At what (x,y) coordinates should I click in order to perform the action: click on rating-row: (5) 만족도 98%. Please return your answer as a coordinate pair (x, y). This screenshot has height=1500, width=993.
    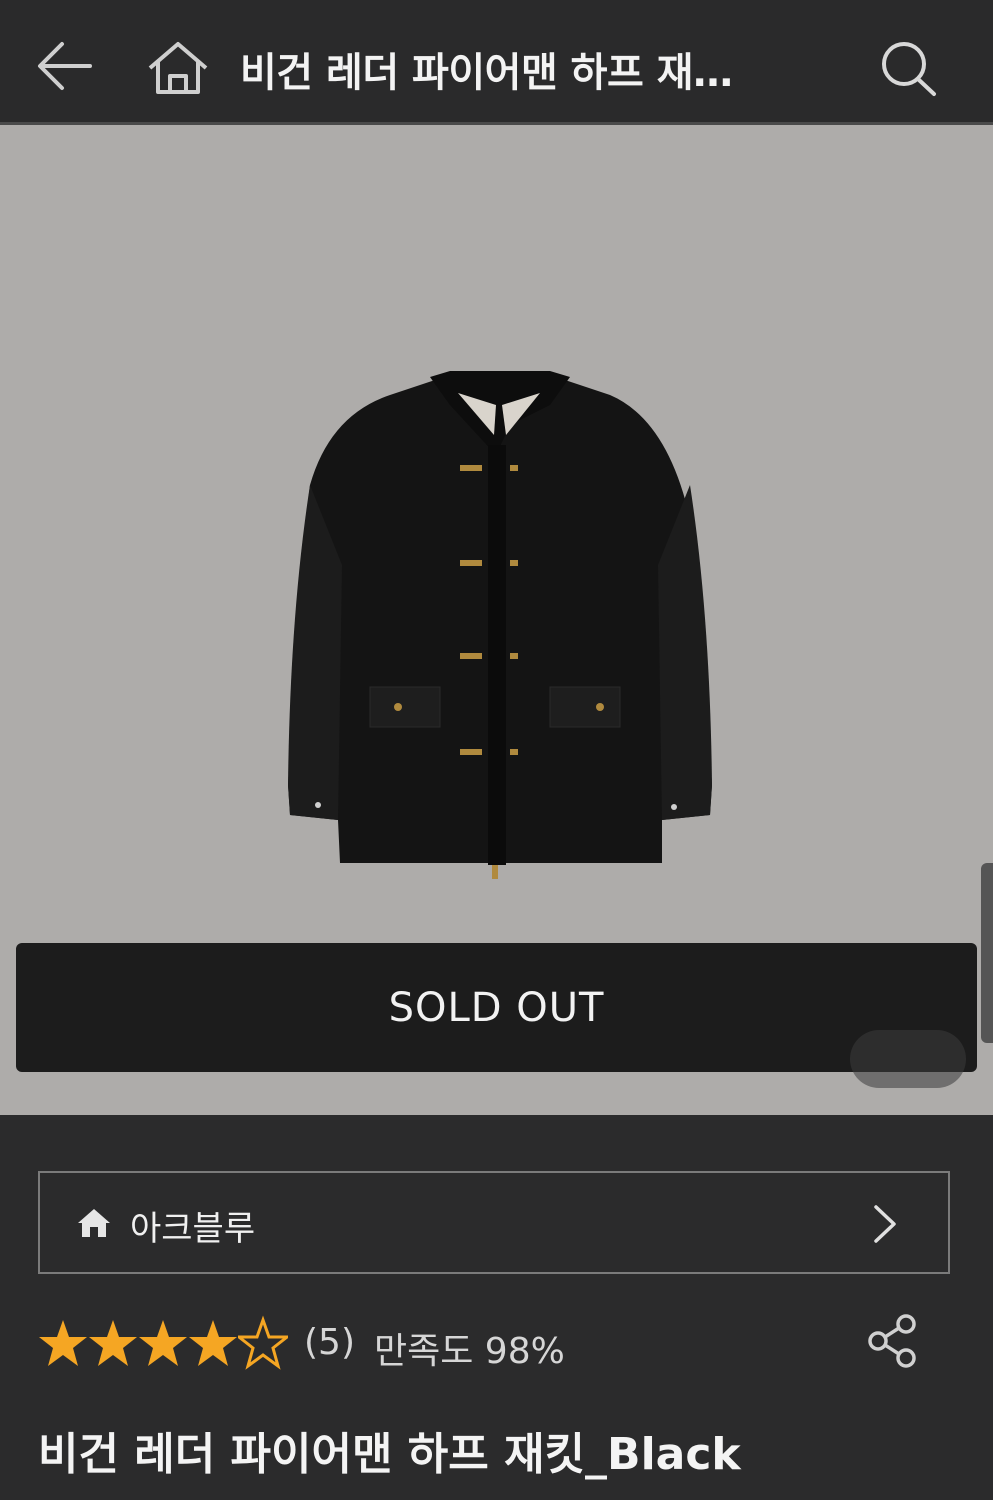
    Looking at the image, I should click on (498, 1345).